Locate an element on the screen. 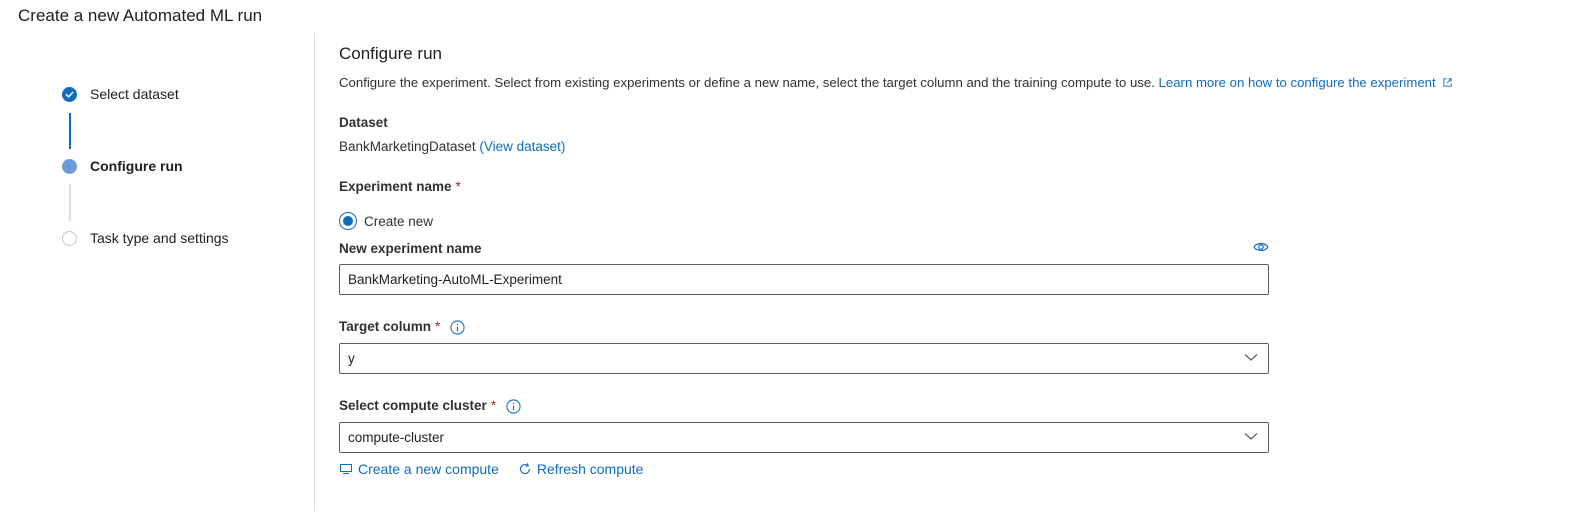  radio-dot is located at coordinates (348, 221).